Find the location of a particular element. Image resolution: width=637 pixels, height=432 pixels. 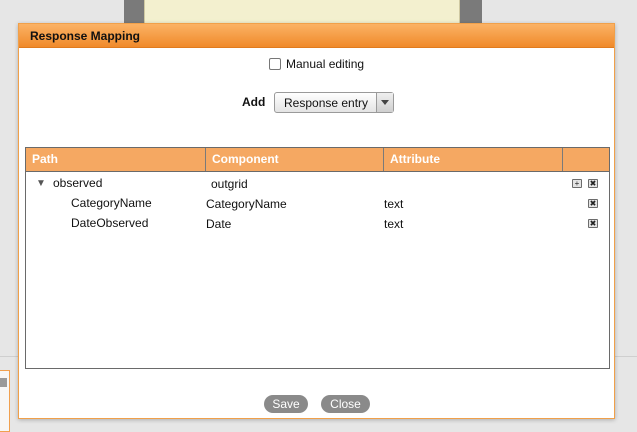

row-component: CategoryName is located at coordinates (246, 204).